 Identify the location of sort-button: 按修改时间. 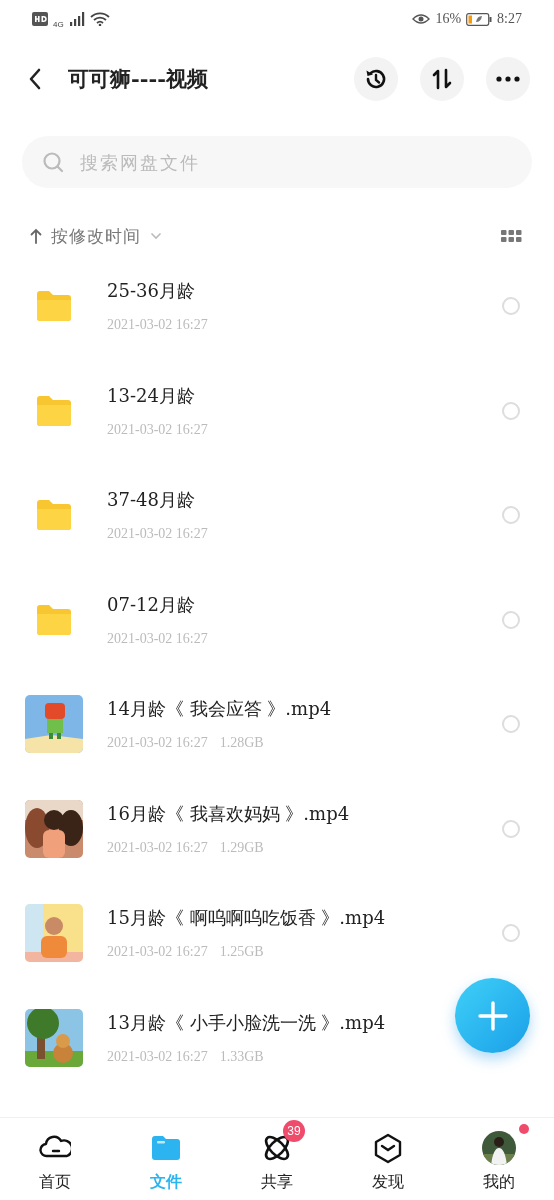
(96, 236).